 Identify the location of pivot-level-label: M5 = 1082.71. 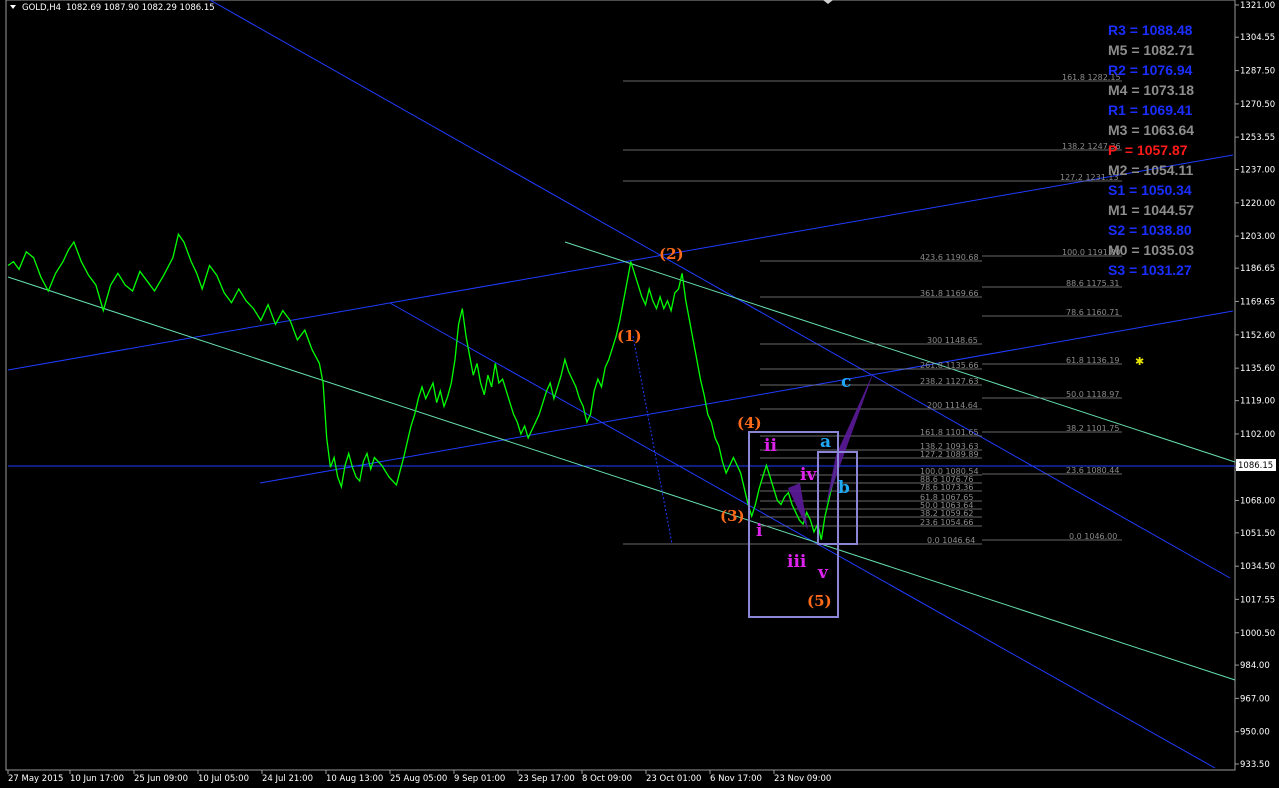
(1151, 50).